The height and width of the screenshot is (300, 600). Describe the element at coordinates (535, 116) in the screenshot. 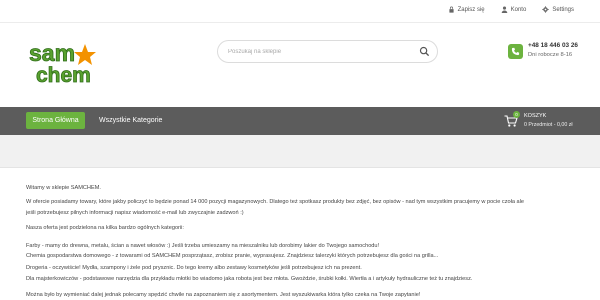

I see `cart-title: KOSZYK` at that location.